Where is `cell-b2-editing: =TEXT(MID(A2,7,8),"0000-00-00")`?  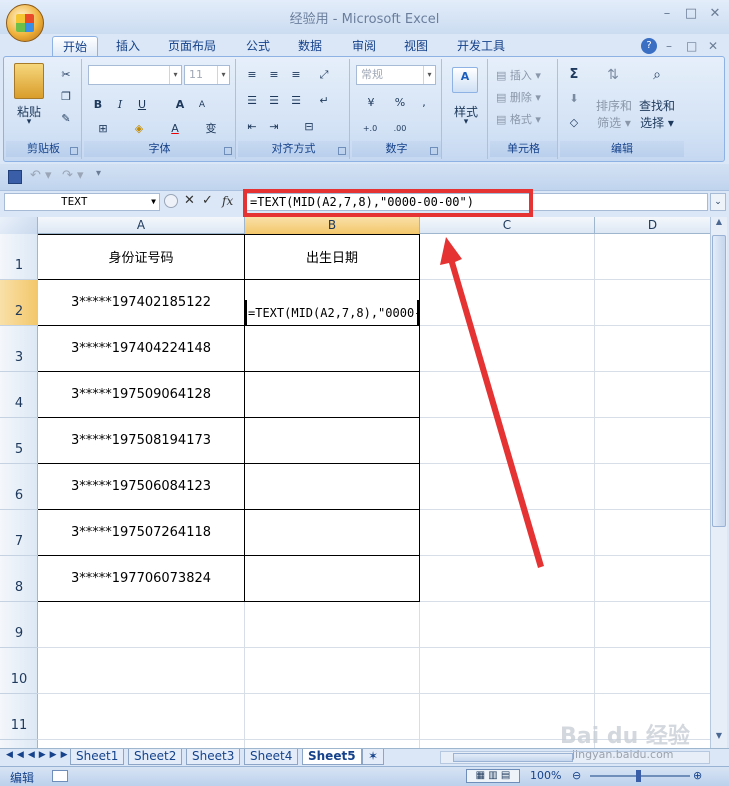 cell-b2-editing: =TEXT(MID(A2,7,8),"0000-00-00") is located at coordinates (332, 312).